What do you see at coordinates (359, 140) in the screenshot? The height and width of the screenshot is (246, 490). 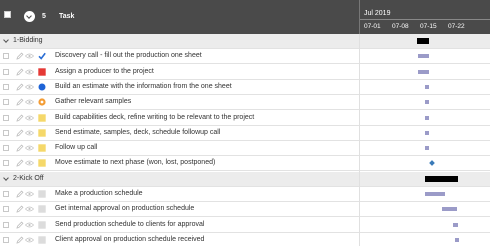 I see `gantt-divider` at bounding box center [359, 140].